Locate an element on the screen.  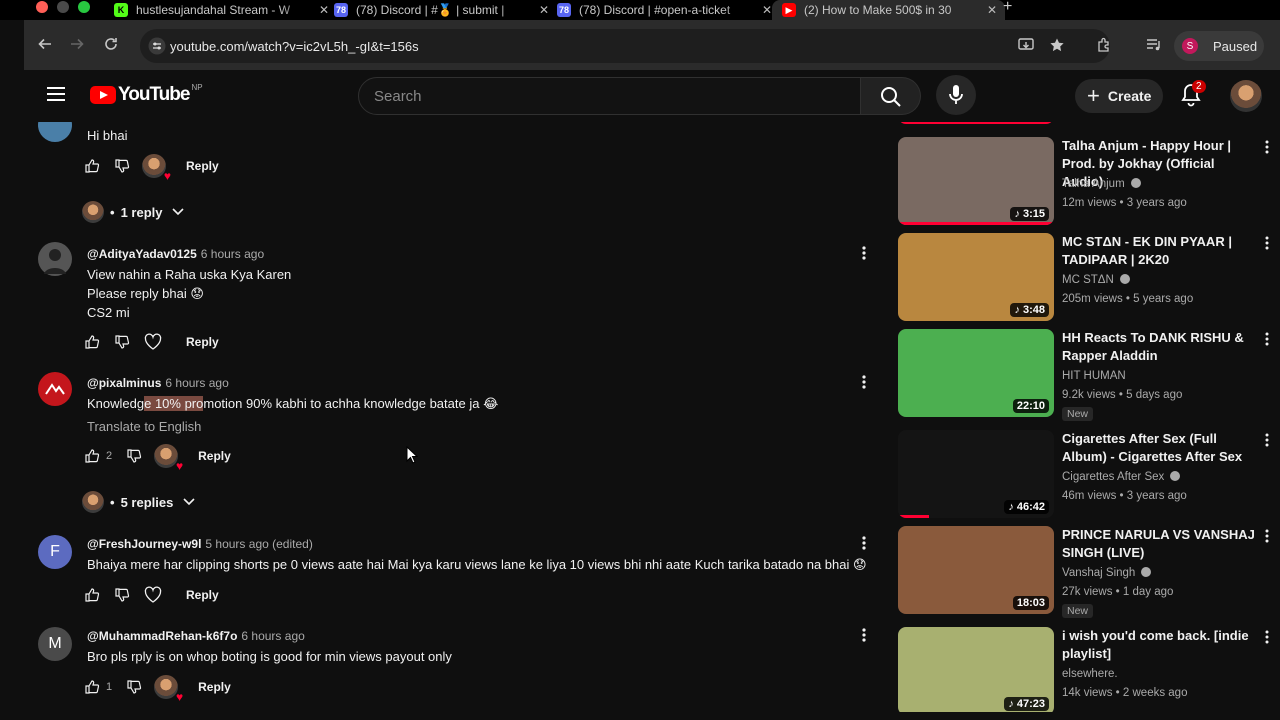
channel-name: MC STΔN is located at coordinates (1096, 280).